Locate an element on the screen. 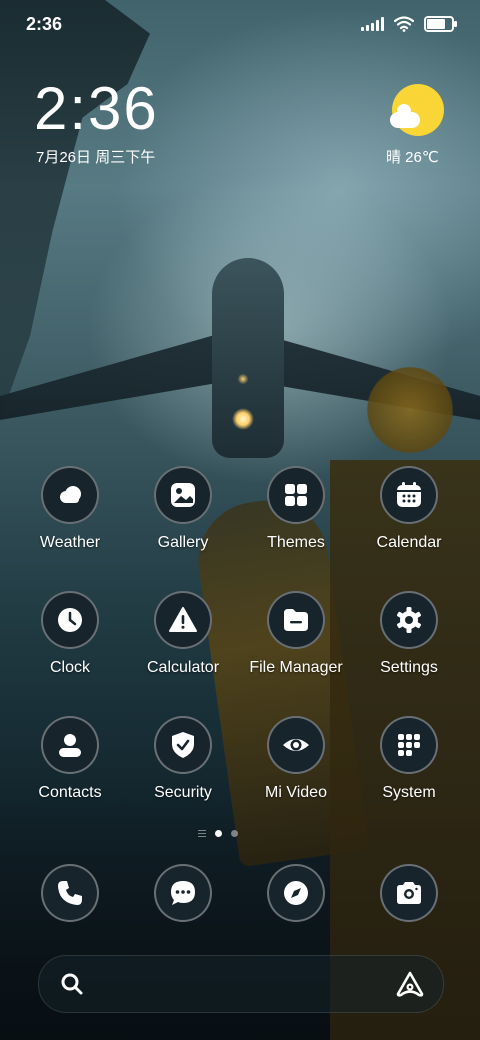 This screenshot has height=1040, width=480. app-contacts: Contacts is located at coordinates (70, 759).